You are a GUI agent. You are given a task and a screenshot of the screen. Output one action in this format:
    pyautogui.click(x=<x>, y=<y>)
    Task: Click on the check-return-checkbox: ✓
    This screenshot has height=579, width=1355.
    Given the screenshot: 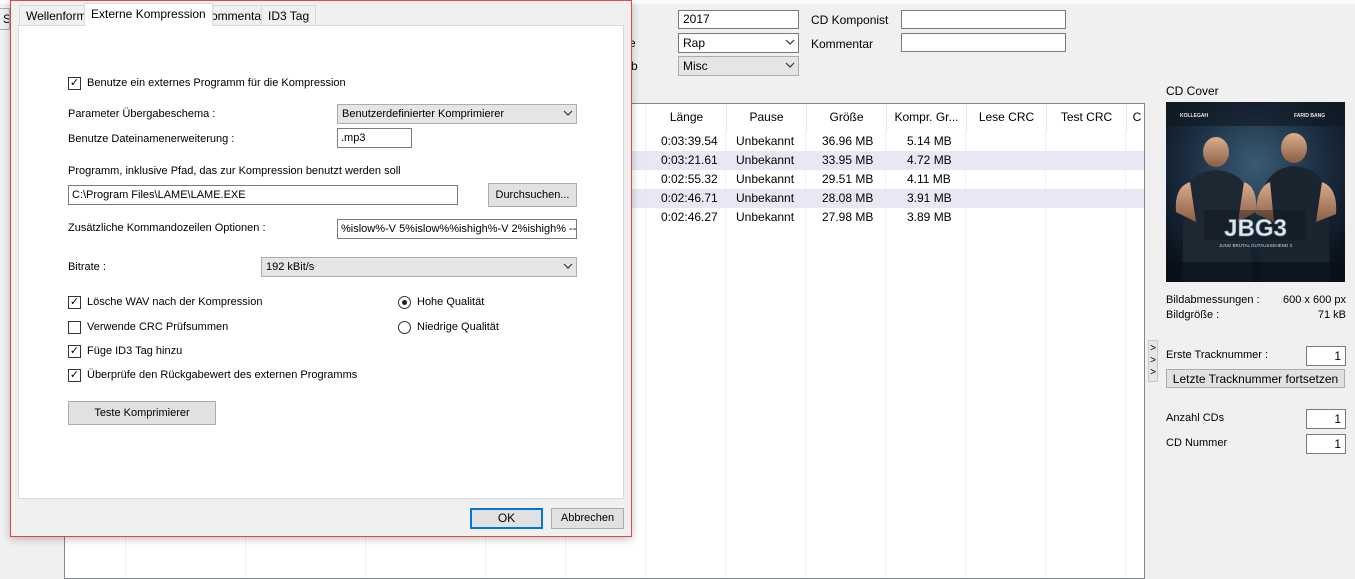 What is the action you would take?
    pyautogui.click(x=74, y=375)
    